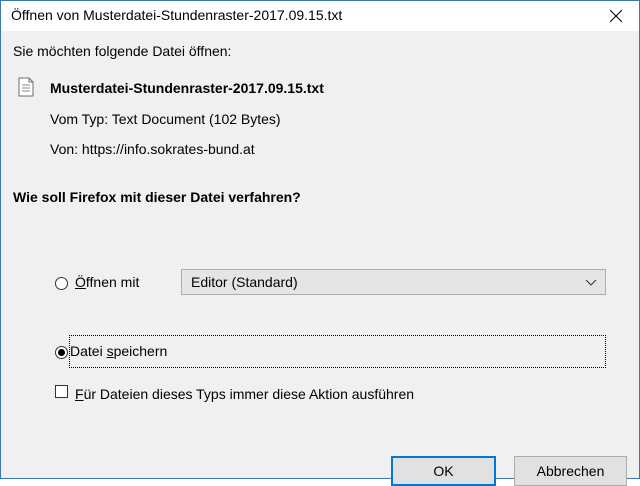 The image size is (640, 486). Describe the element at coordinates (443, 471) in the screenshot. I see `ok-button: OK` at that location.